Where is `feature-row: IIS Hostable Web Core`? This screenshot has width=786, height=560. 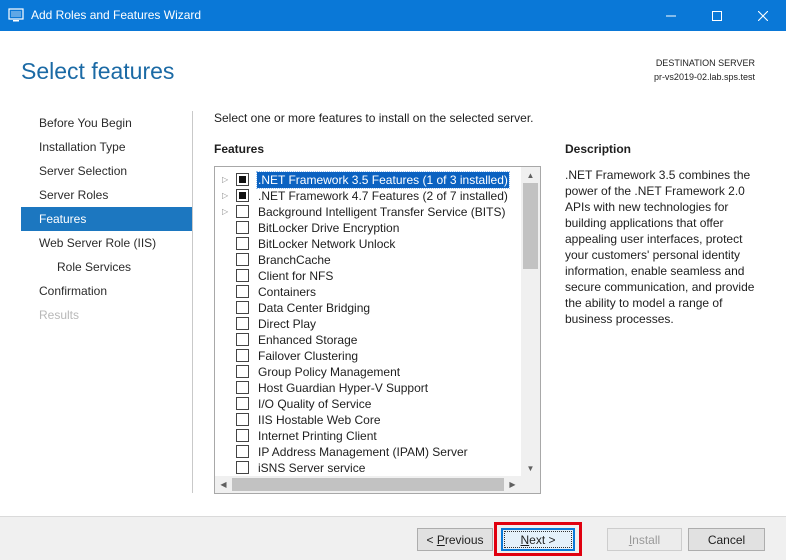 feature-row: IIS Hostable Web Core is located at coordinates (368, 420).